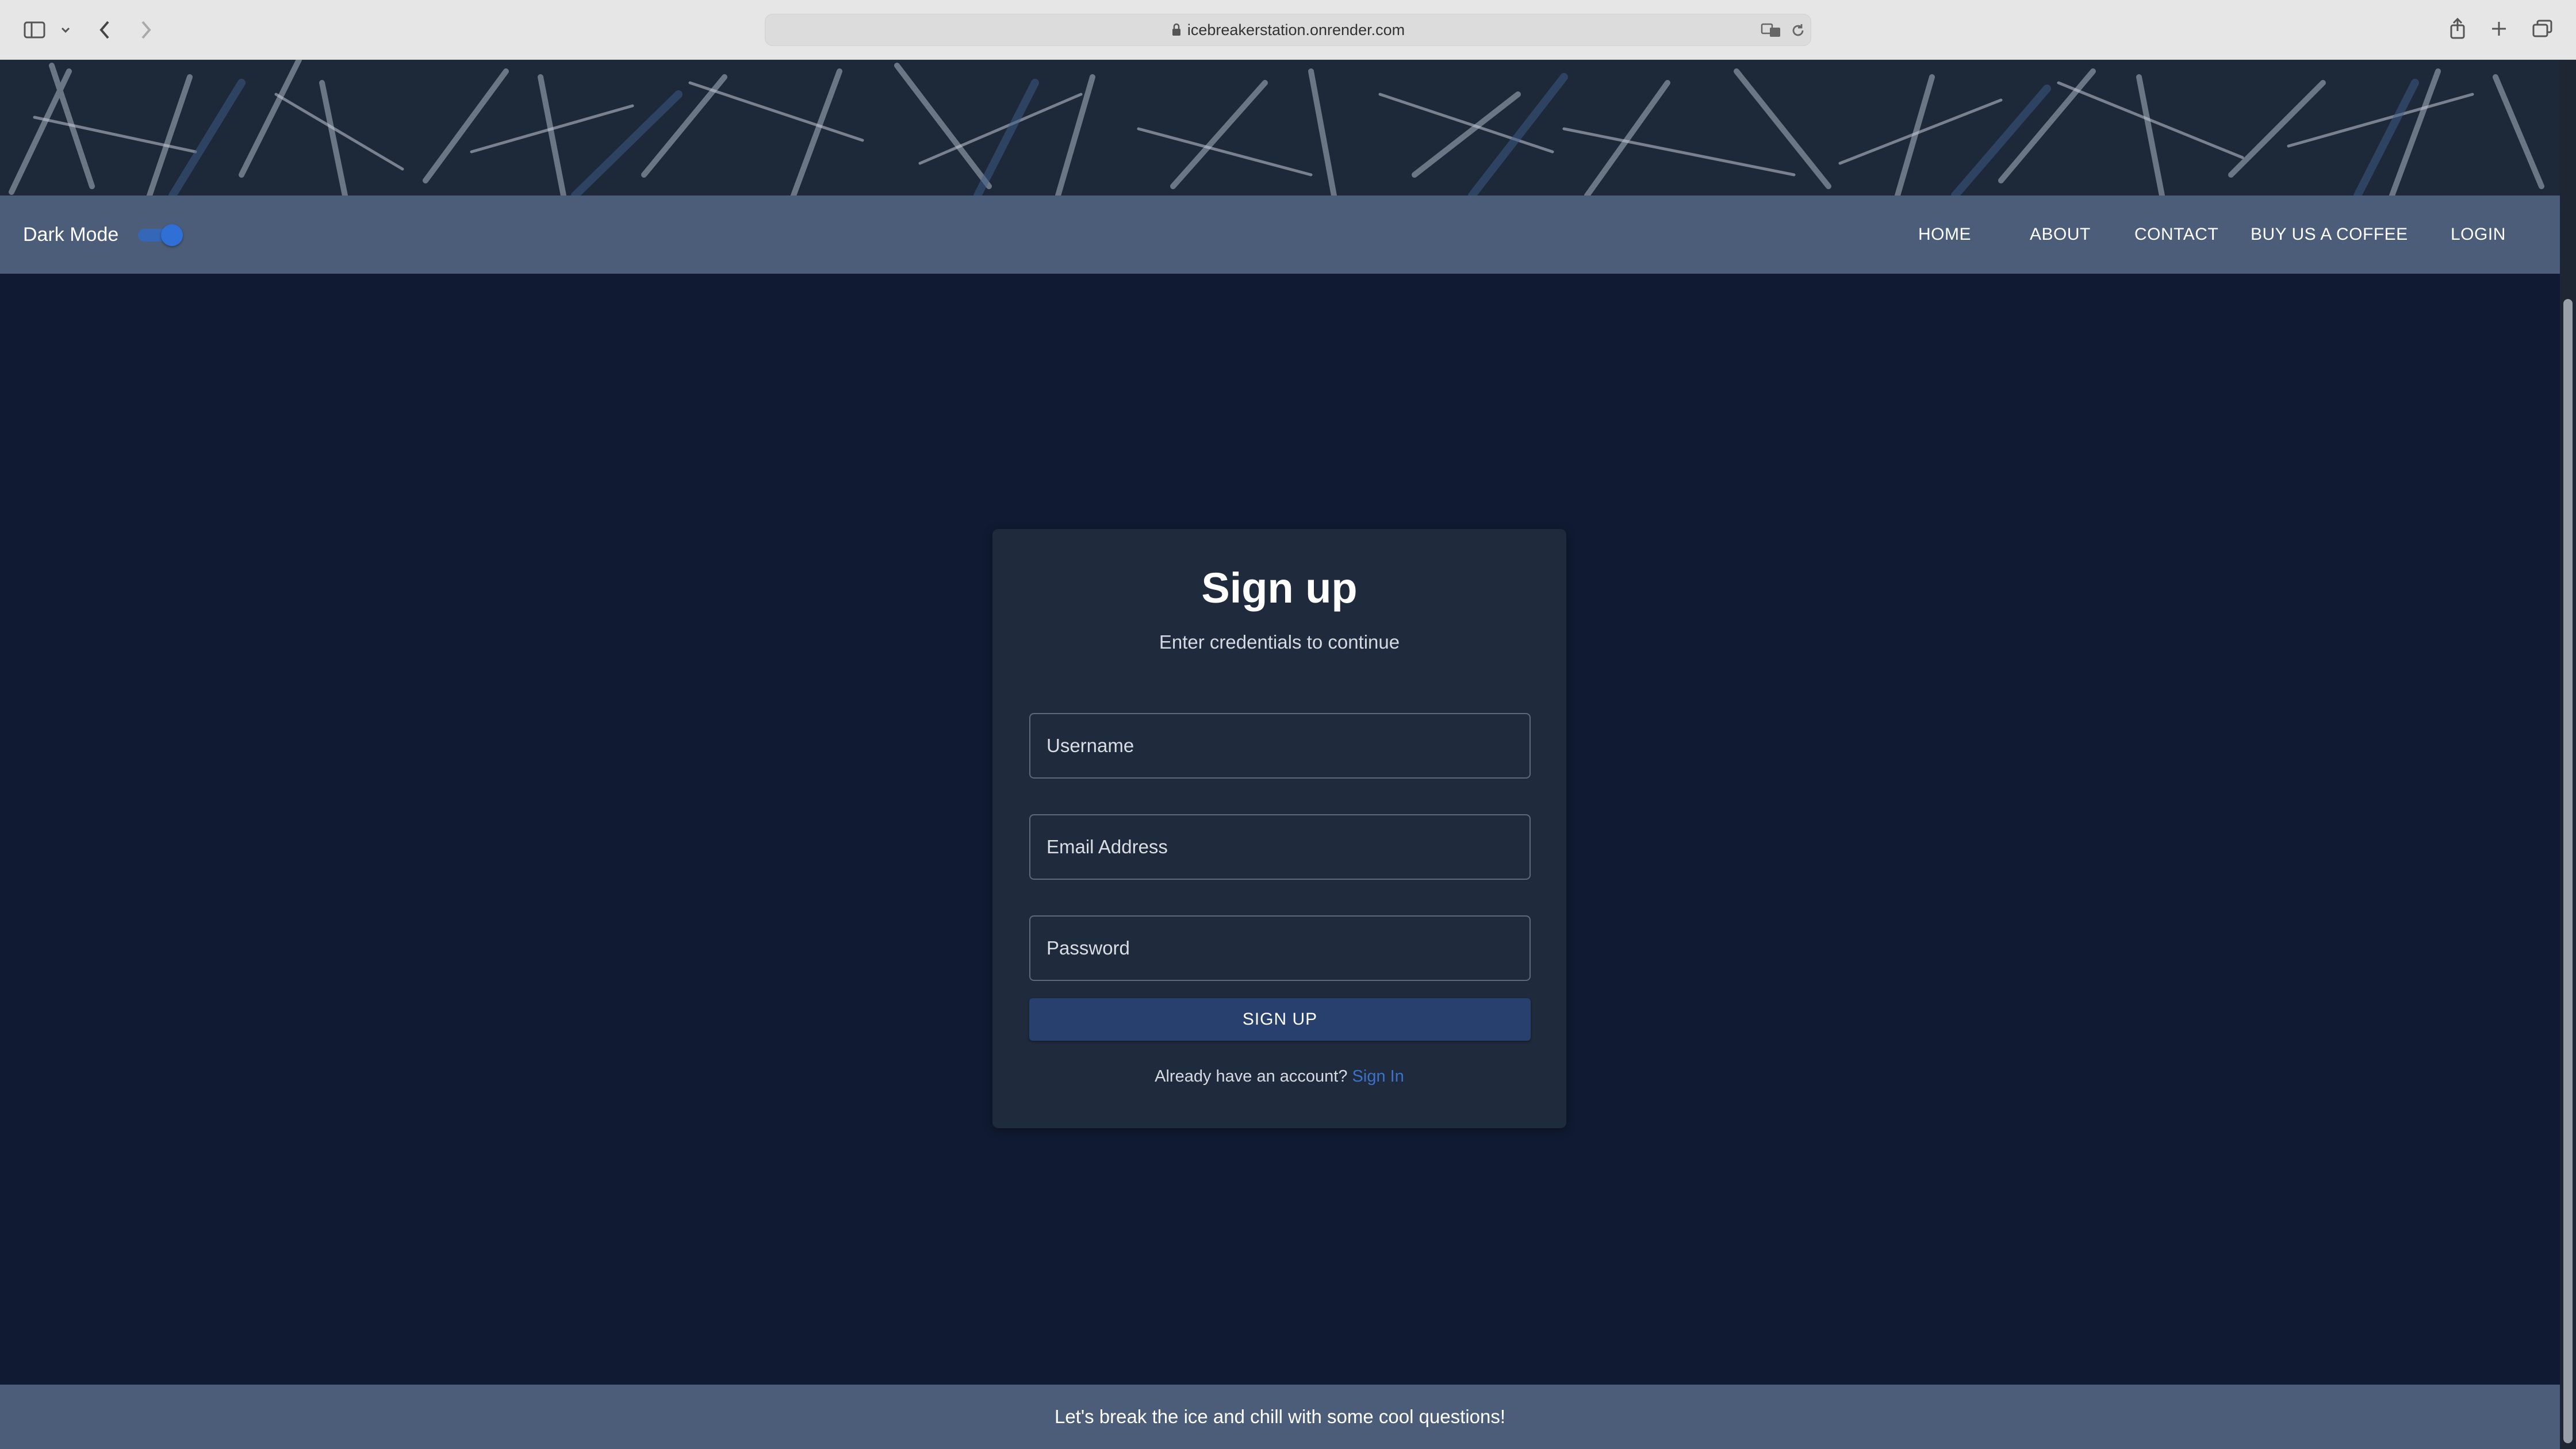 The height and width of the screenshot is (1449, 2576). Describe the element at coordinates (1378, 1076) in the screenshot. I see `signin-link: Sign In` at that location.